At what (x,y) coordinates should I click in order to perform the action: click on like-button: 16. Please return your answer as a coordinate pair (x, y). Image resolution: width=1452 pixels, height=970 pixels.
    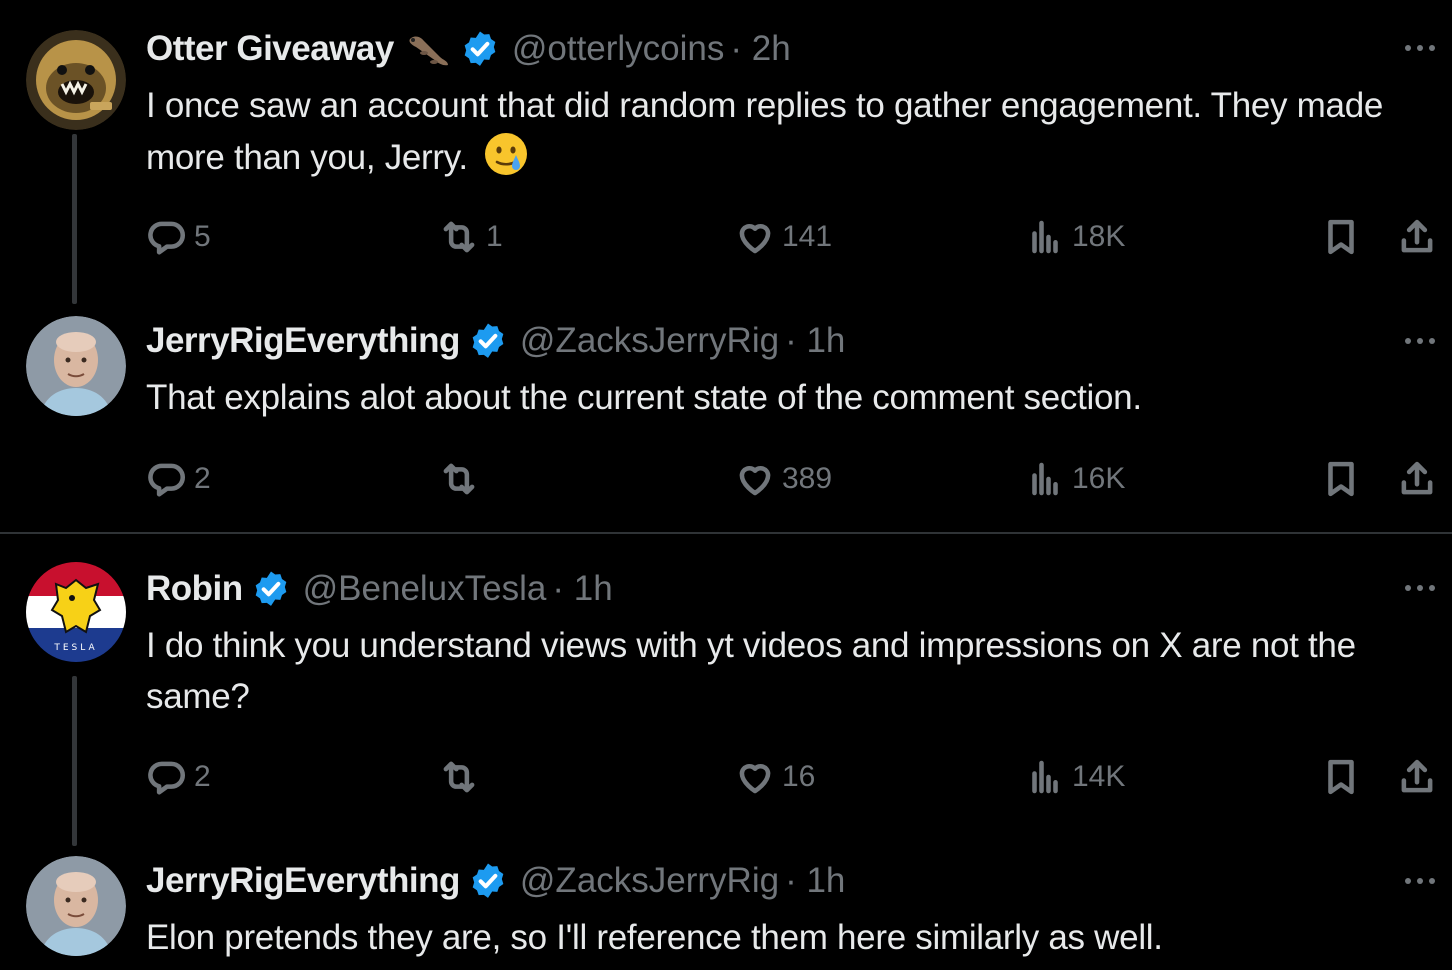
    Looking at the image, I should click on (774, 777).